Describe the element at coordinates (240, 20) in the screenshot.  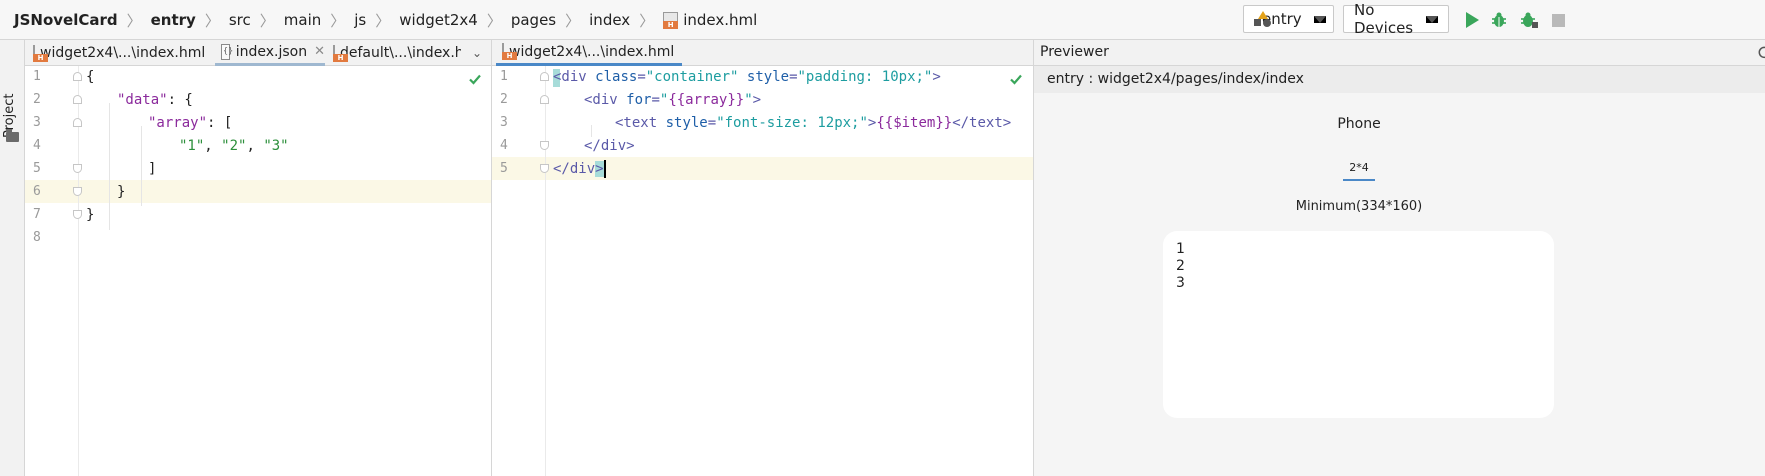
I see `breadcrumb-item-src: src` at that location.